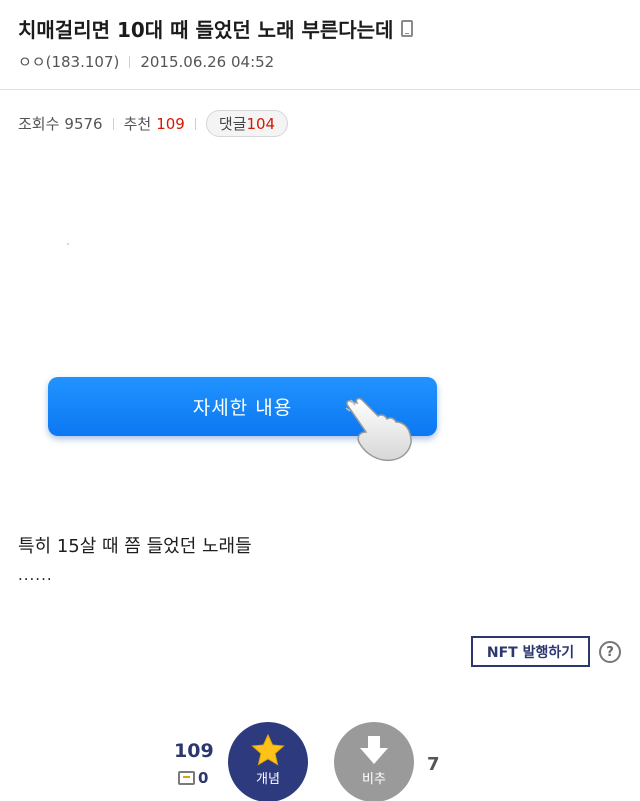  What do you see at coordinates (203, 778) in the screenshot?
I see `fix-count: 0` at bounding box center [203, 778].